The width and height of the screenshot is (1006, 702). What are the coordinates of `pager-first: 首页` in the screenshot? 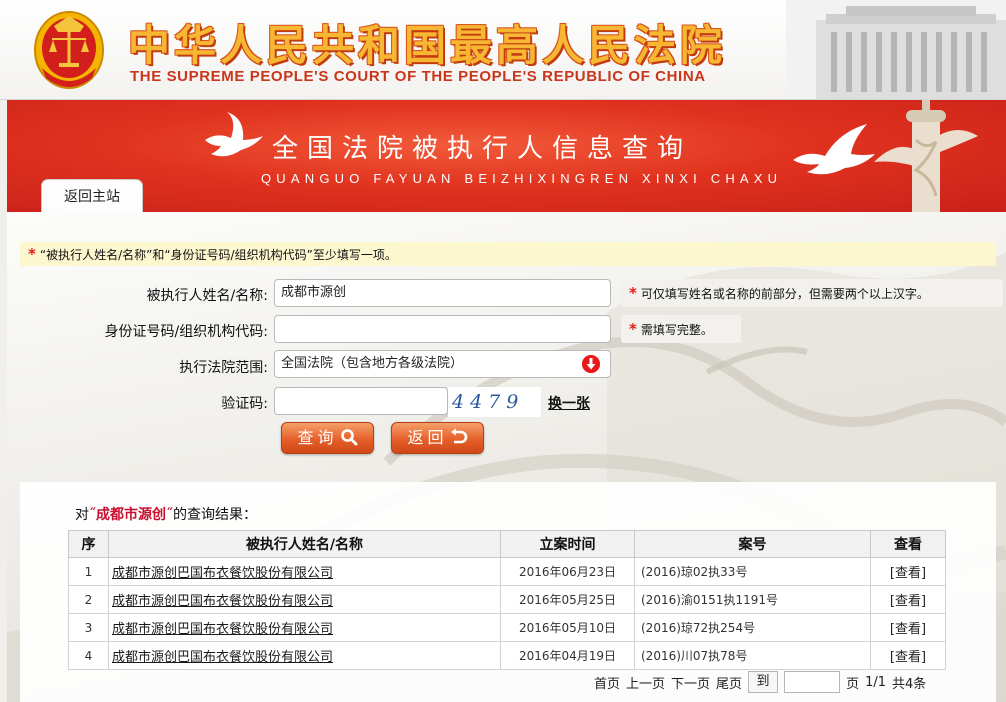 It's located at (607, 682).